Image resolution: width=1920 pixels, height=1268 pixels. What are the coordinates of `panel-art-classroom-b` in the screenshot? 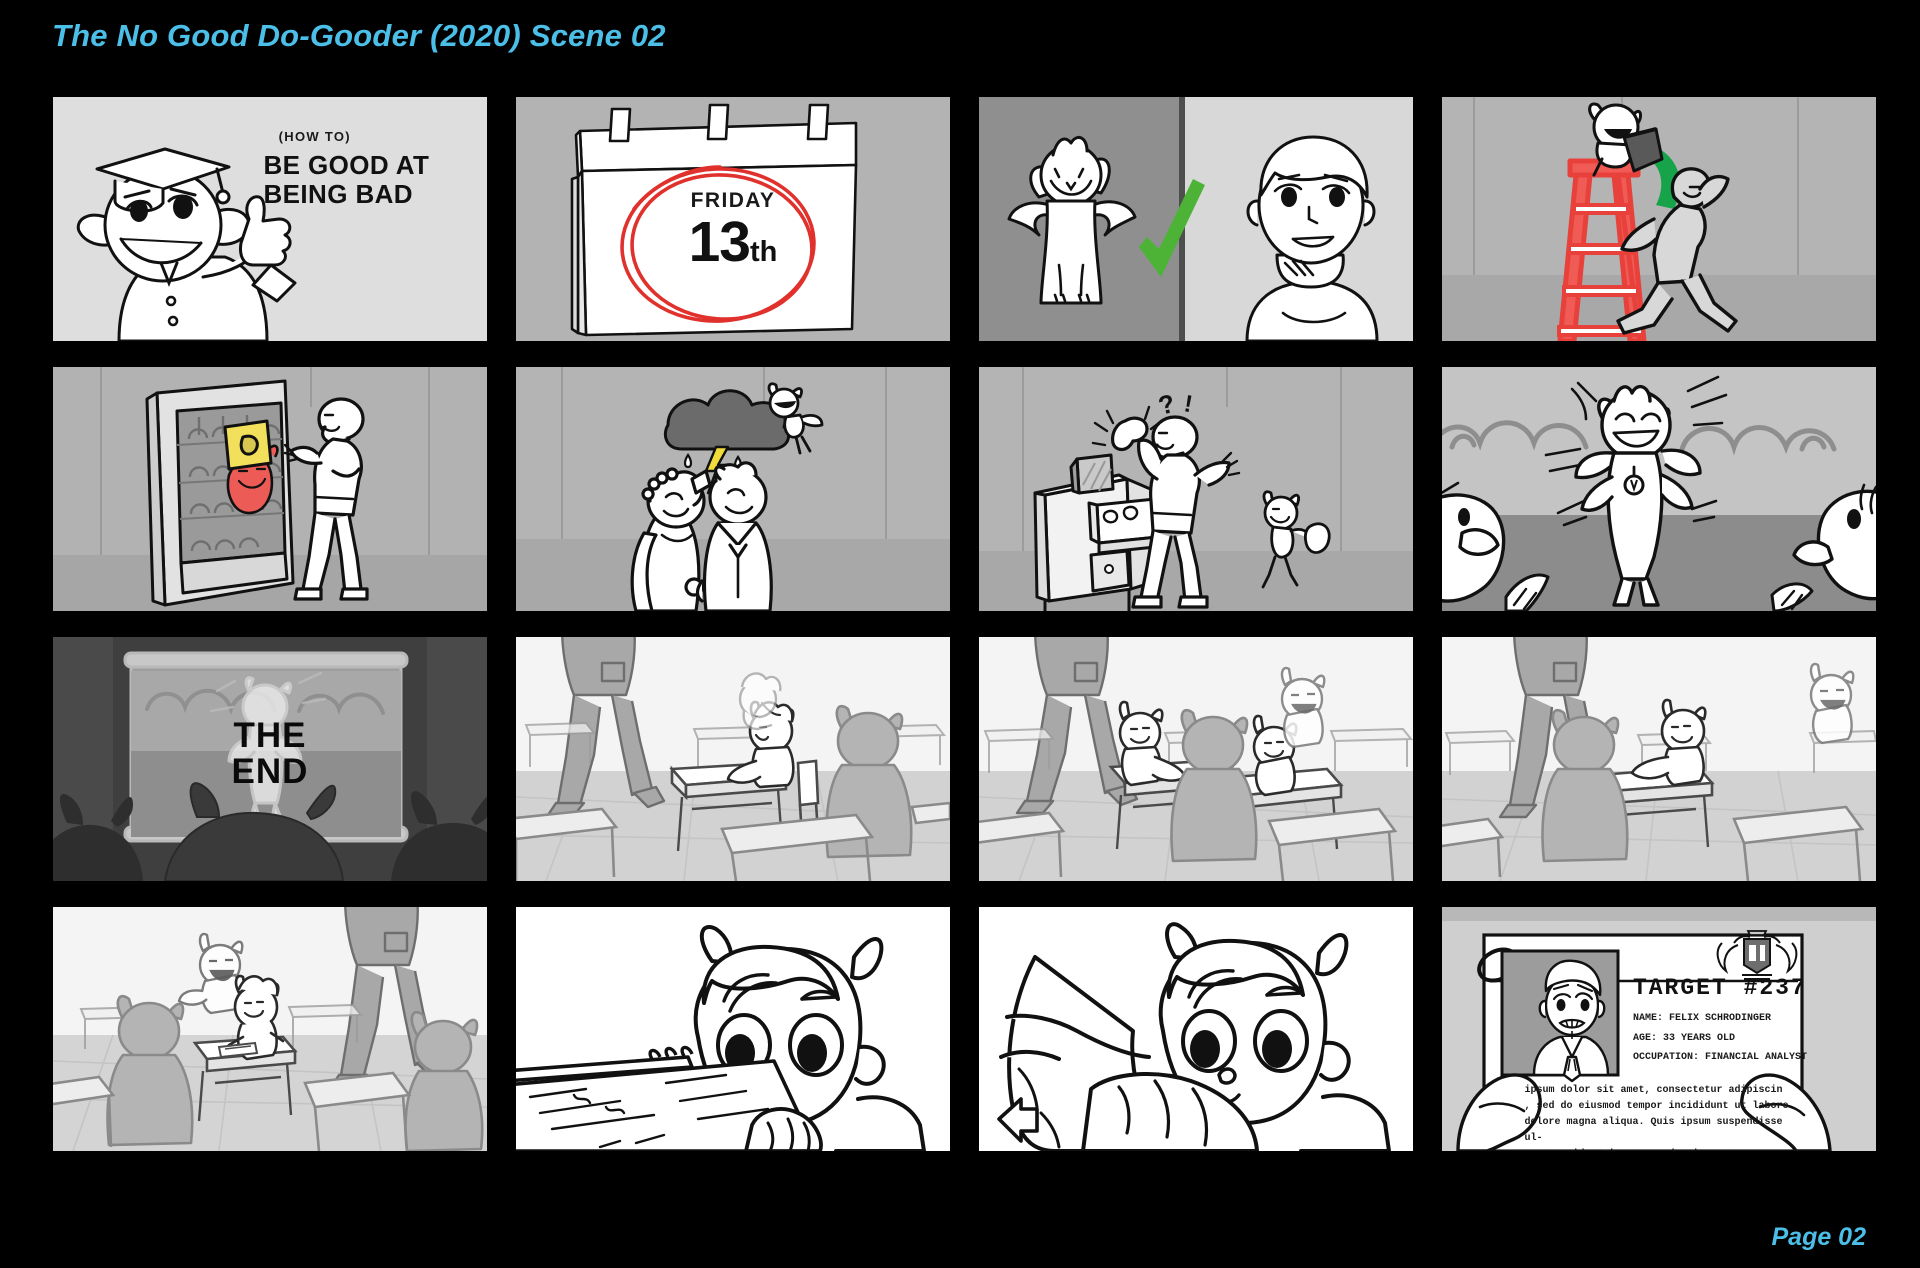 It's located at (1196, 759).